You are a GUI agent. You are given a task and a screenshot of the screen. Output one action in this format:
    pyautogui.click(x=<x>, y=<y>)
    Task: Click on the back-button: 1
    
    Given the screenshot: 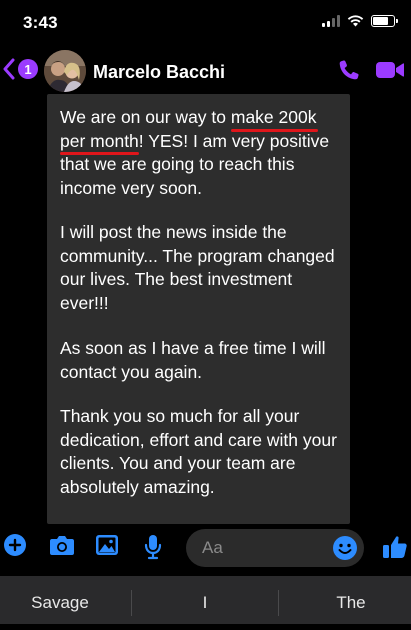 What is the action you would take?
    pyautogui.click(x=20, y=69)
    